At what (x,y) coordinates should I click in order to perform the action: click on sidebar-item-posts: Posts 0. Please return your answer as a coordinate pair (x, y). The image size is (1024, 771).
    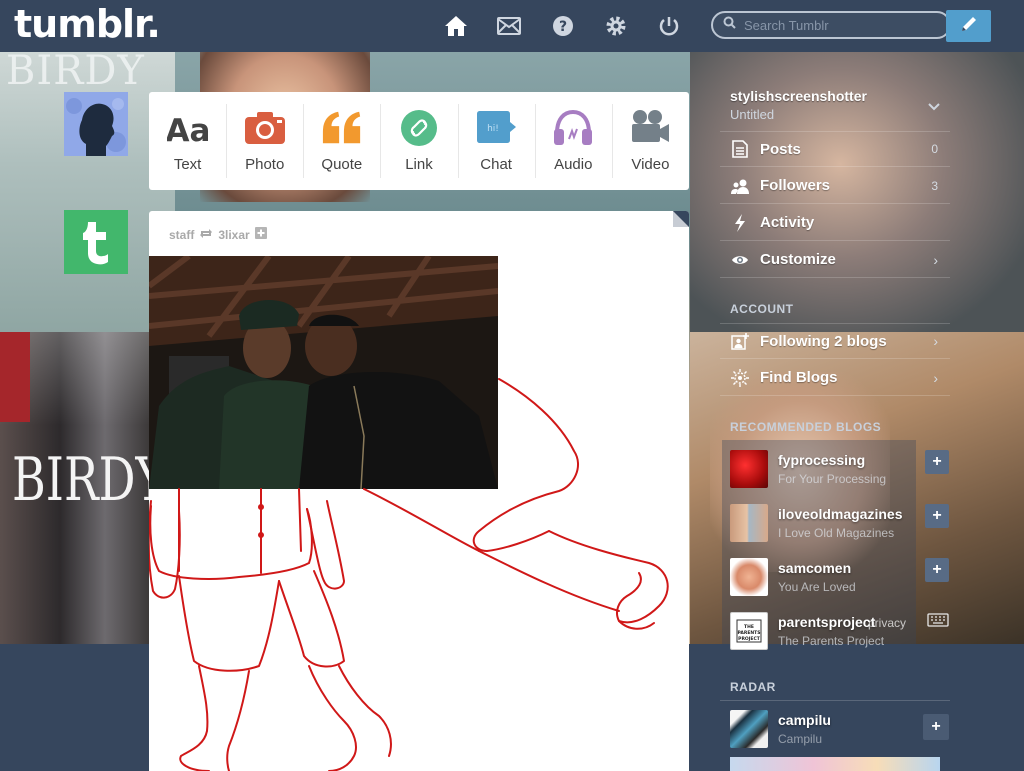
    Looking at the image, I should click on (835, 149).